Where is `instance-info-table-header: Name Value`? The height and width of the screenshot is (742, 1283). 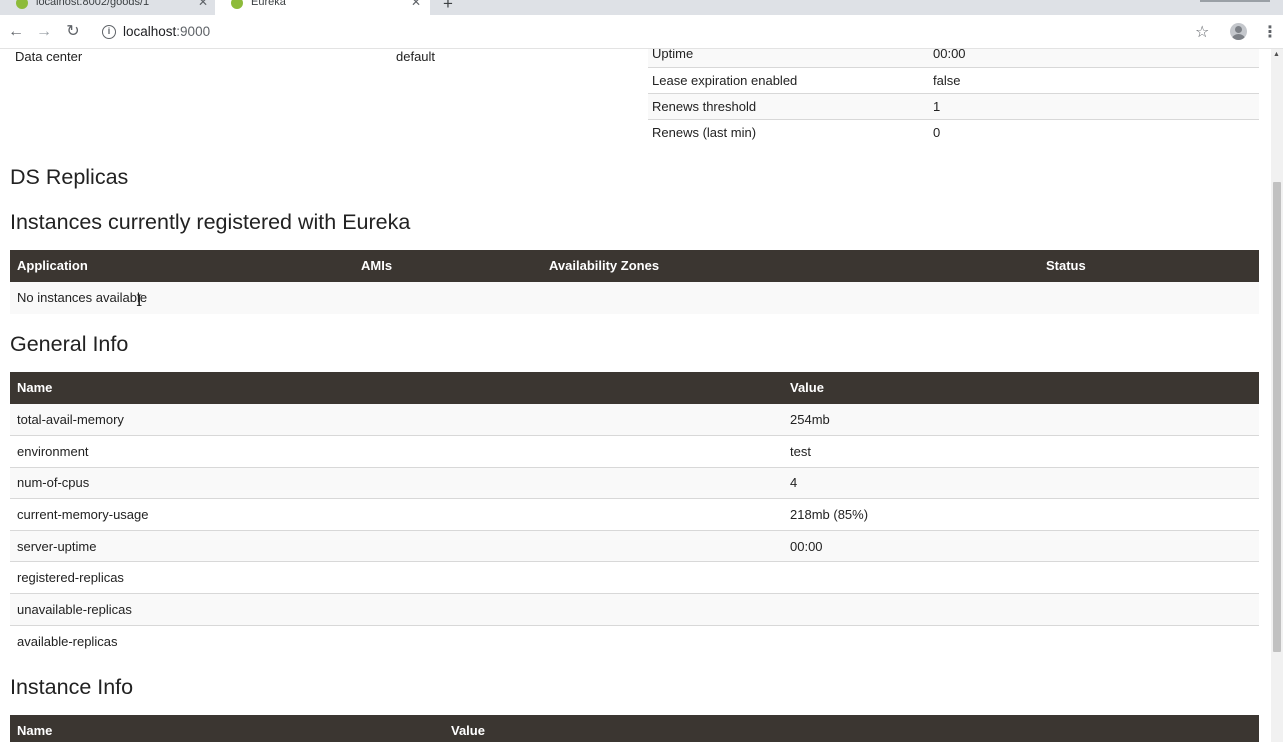 instance-info-table-header: Name Value is located at coordinates (634, 728).